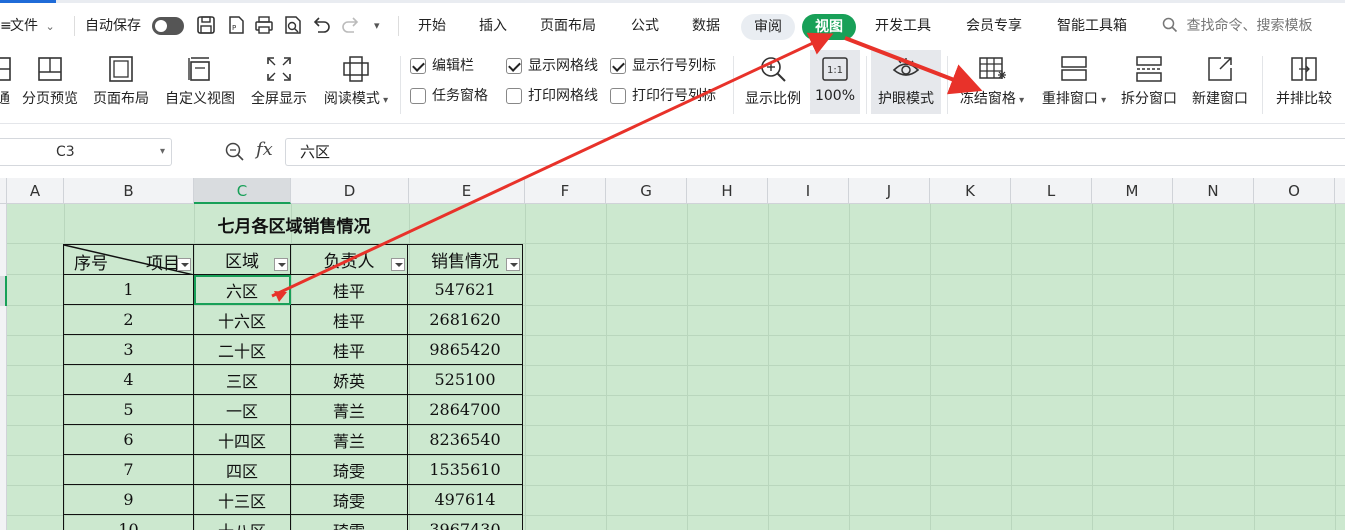 The image size is (1345, 530). Describe the element at coordinates (565, 191) in the screenshot. I see `column-header: F` at that location.